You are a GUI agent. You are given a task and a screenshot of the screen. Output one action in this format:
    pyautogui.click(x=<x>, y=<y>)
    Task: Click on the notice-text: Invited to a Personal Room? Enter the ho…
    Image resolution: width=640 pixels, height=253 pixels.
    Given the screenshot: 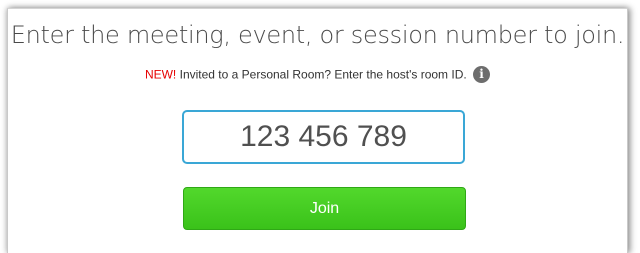 What is the action you would take?
    pyautogui.click(x=321, y=74)
    